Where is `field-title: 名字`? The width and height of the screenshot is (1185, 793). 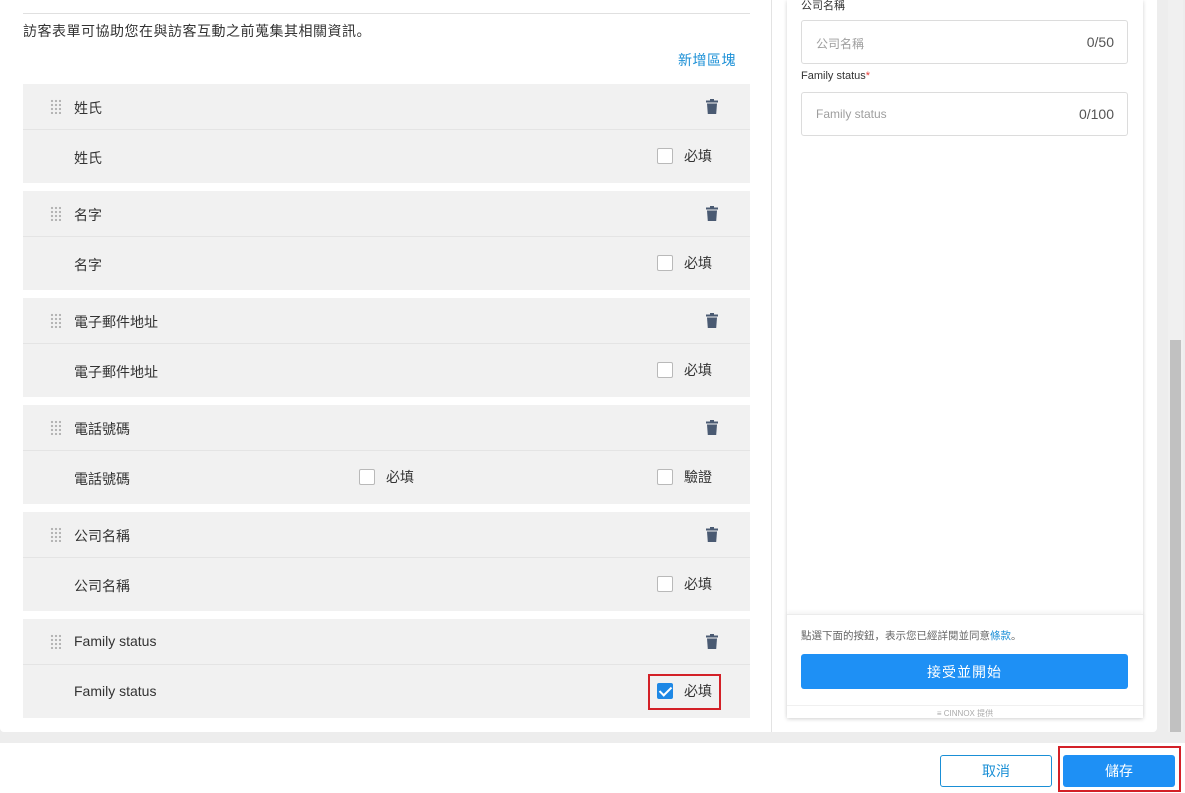 field-title: 名字 is located at coordinates (88, 215).